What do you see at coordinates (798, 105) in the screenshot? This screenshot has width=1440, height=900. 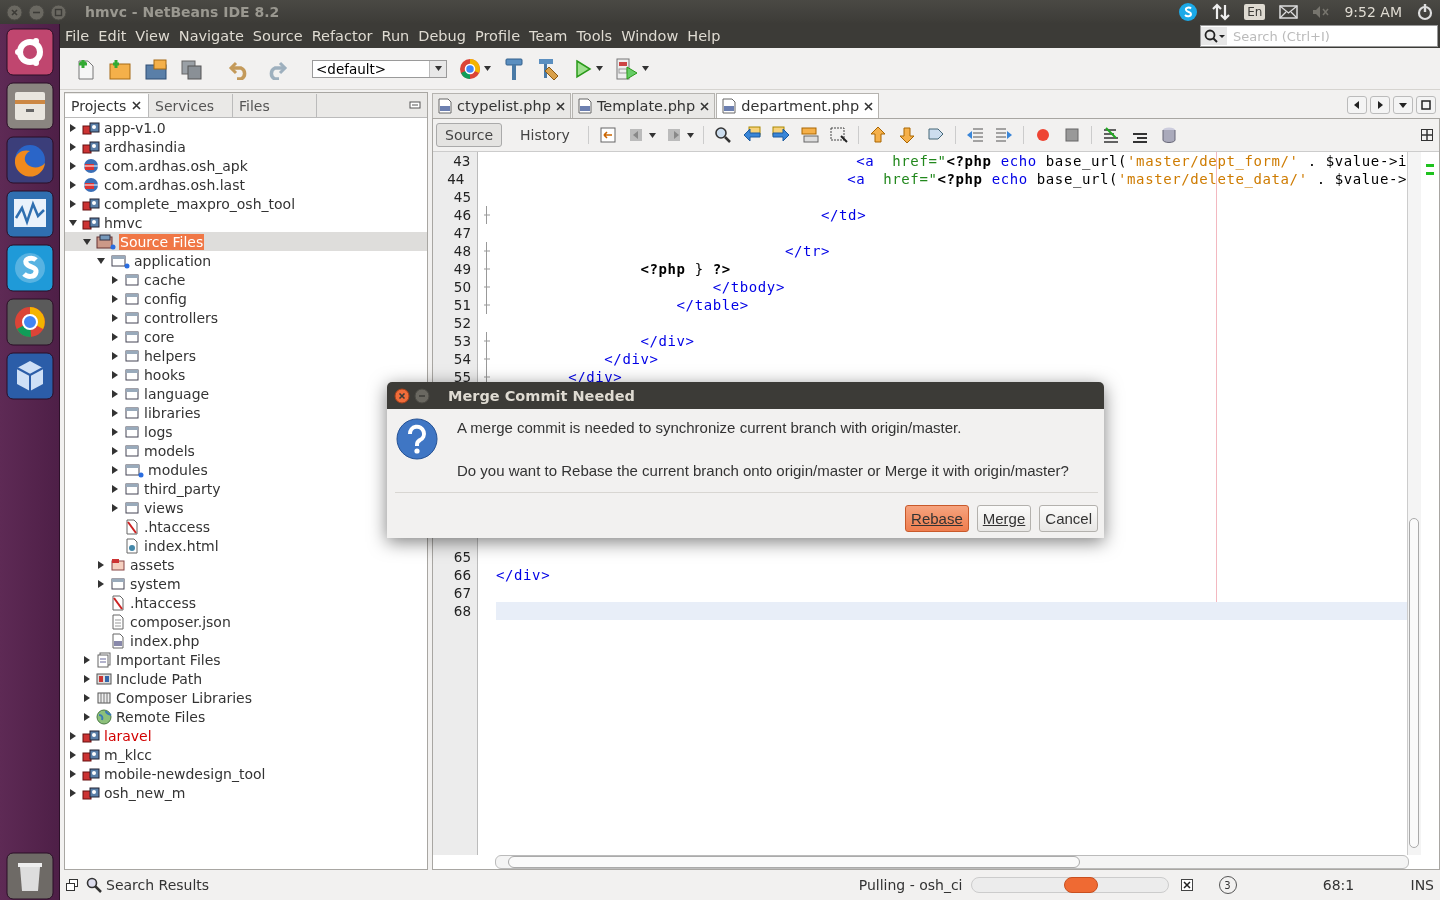 I see `editor-tab: department.php` at bounding box center [798, 105].